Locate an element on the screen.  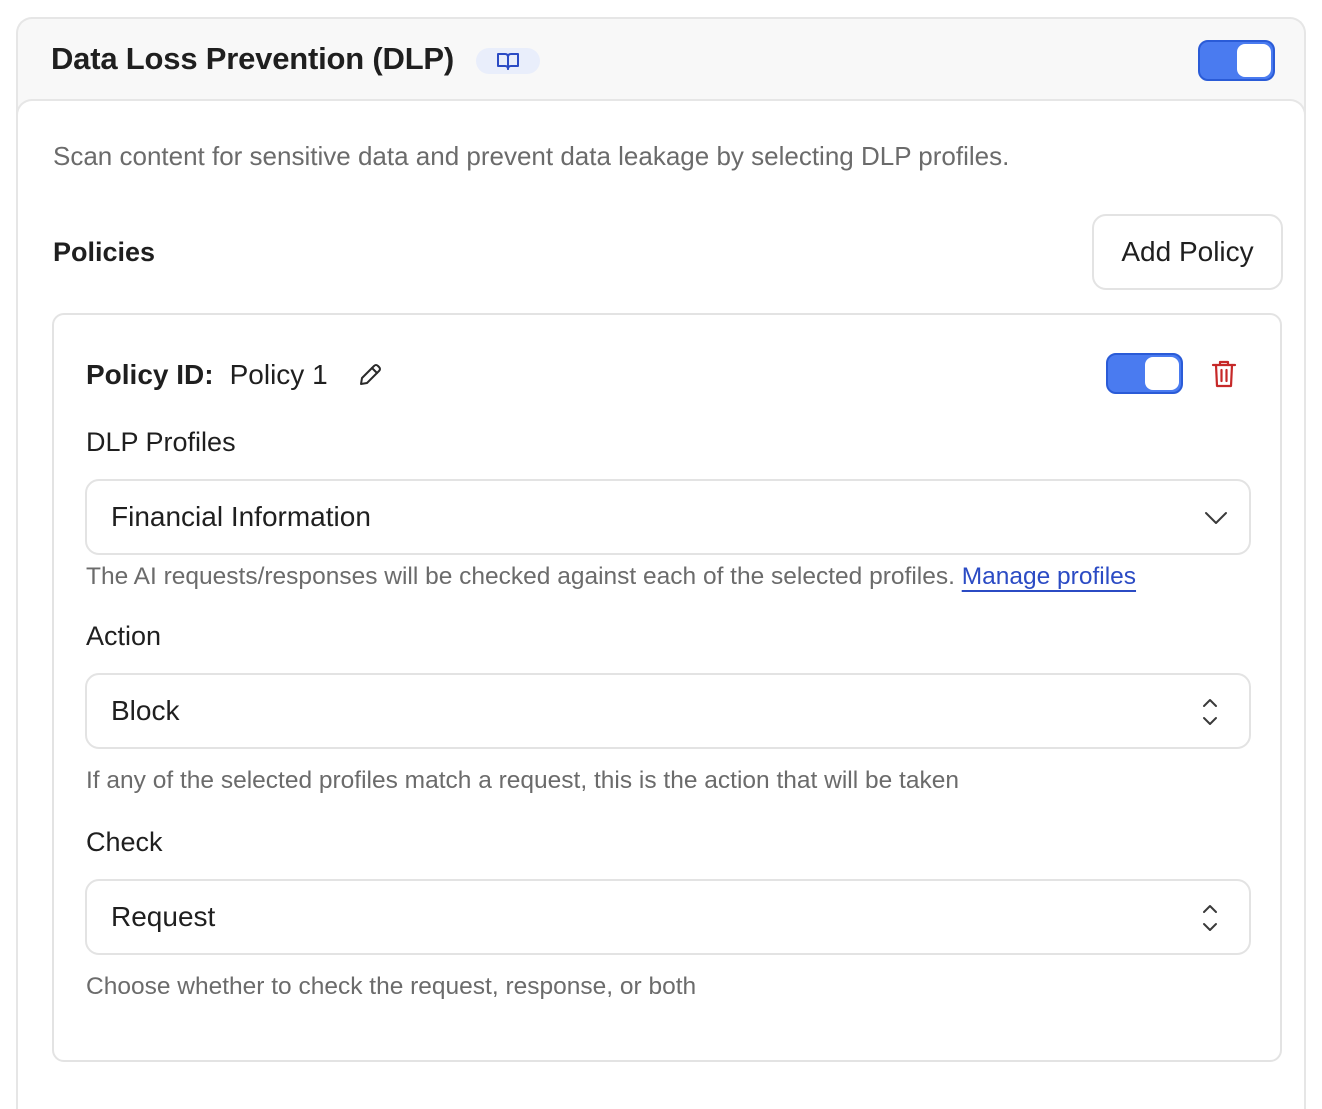
policy-id-value: Policy 1 is located at coordinates (278, 374).